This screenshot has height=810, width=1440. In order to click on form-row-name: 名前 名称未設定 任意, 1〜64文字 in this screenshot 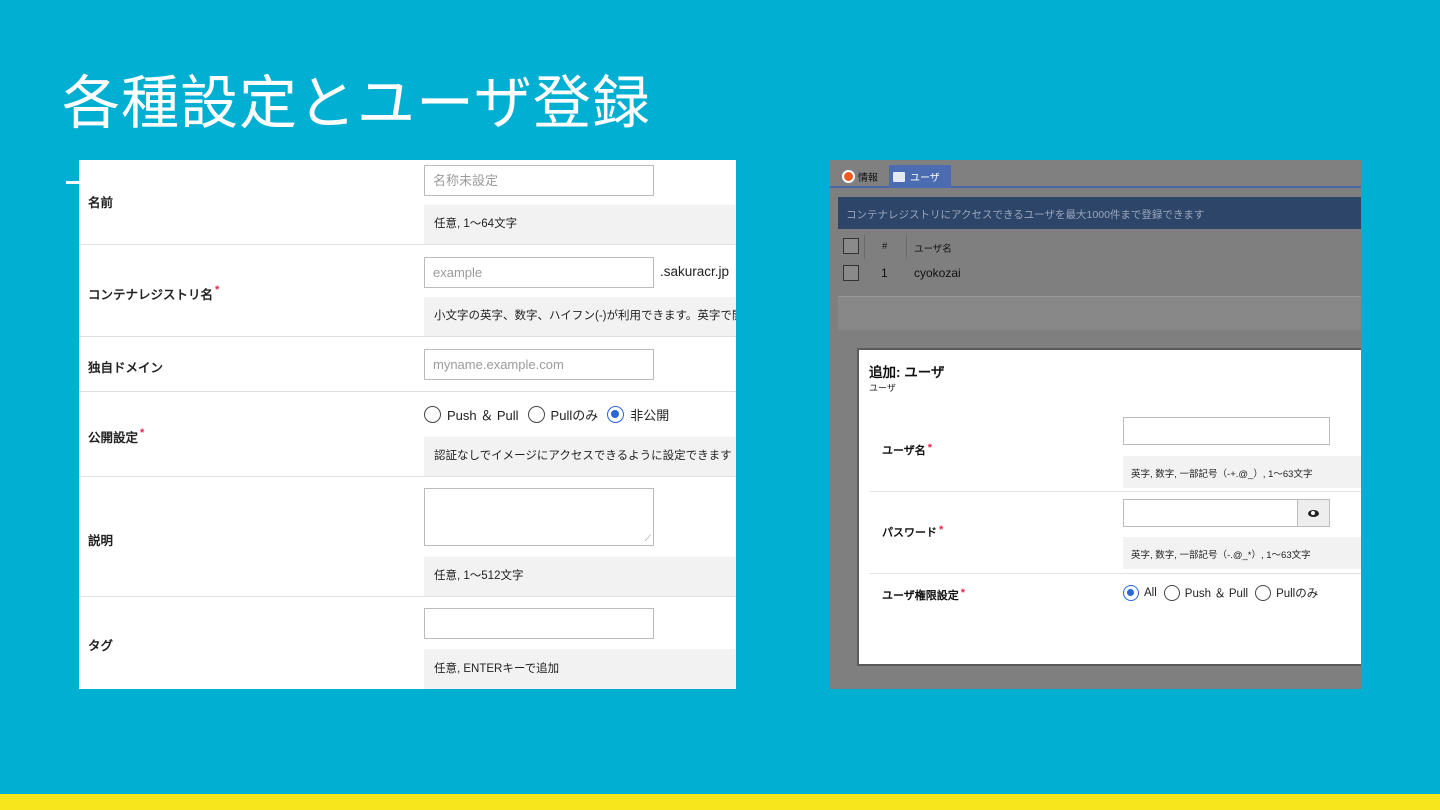, I will do `click(407, 202)`.